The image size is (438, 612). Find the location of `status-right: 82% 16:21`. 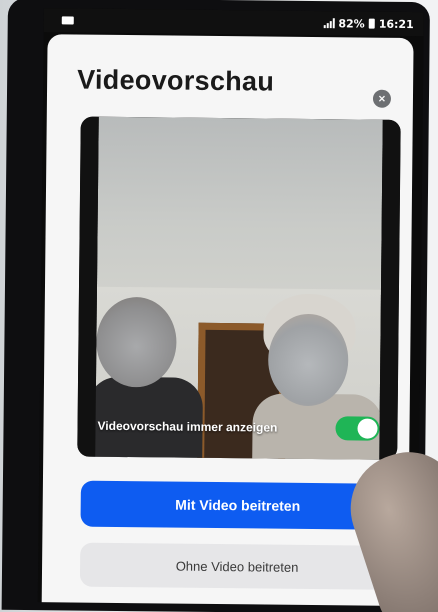

status-right: 82% 16:21 is located at coordinates (368, 23).